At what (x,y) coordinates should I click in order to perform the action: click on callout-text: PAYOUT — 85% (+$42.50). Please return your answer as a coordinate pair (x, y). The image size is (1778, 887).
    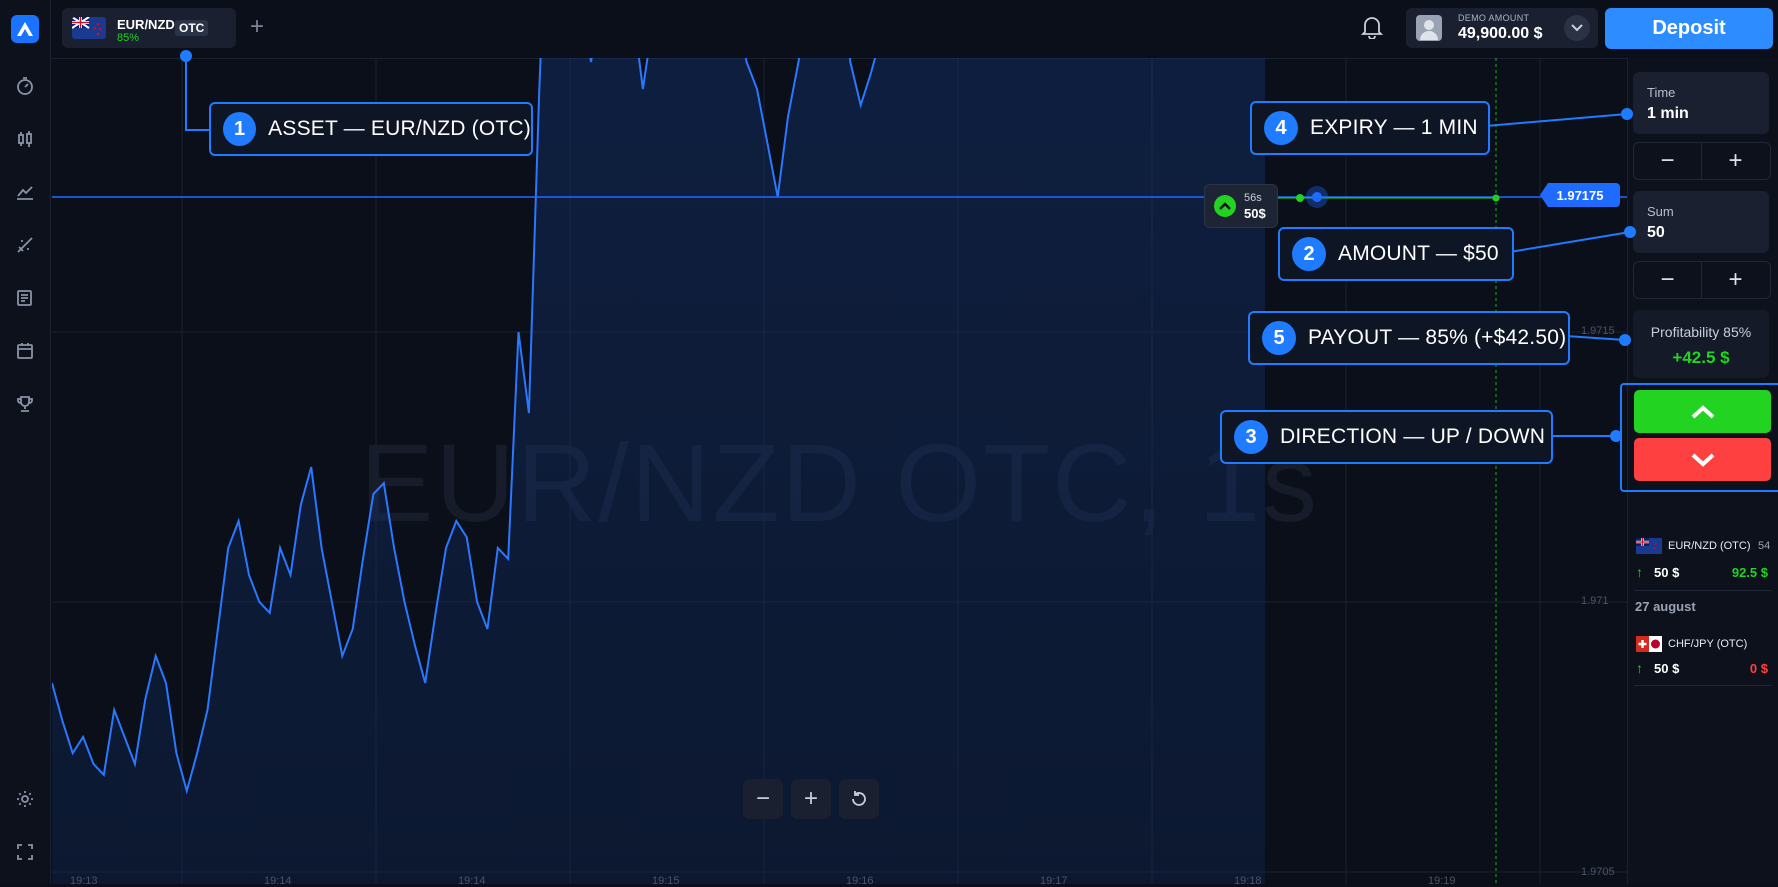
    Looking at the image, I should click on (1437, 337).